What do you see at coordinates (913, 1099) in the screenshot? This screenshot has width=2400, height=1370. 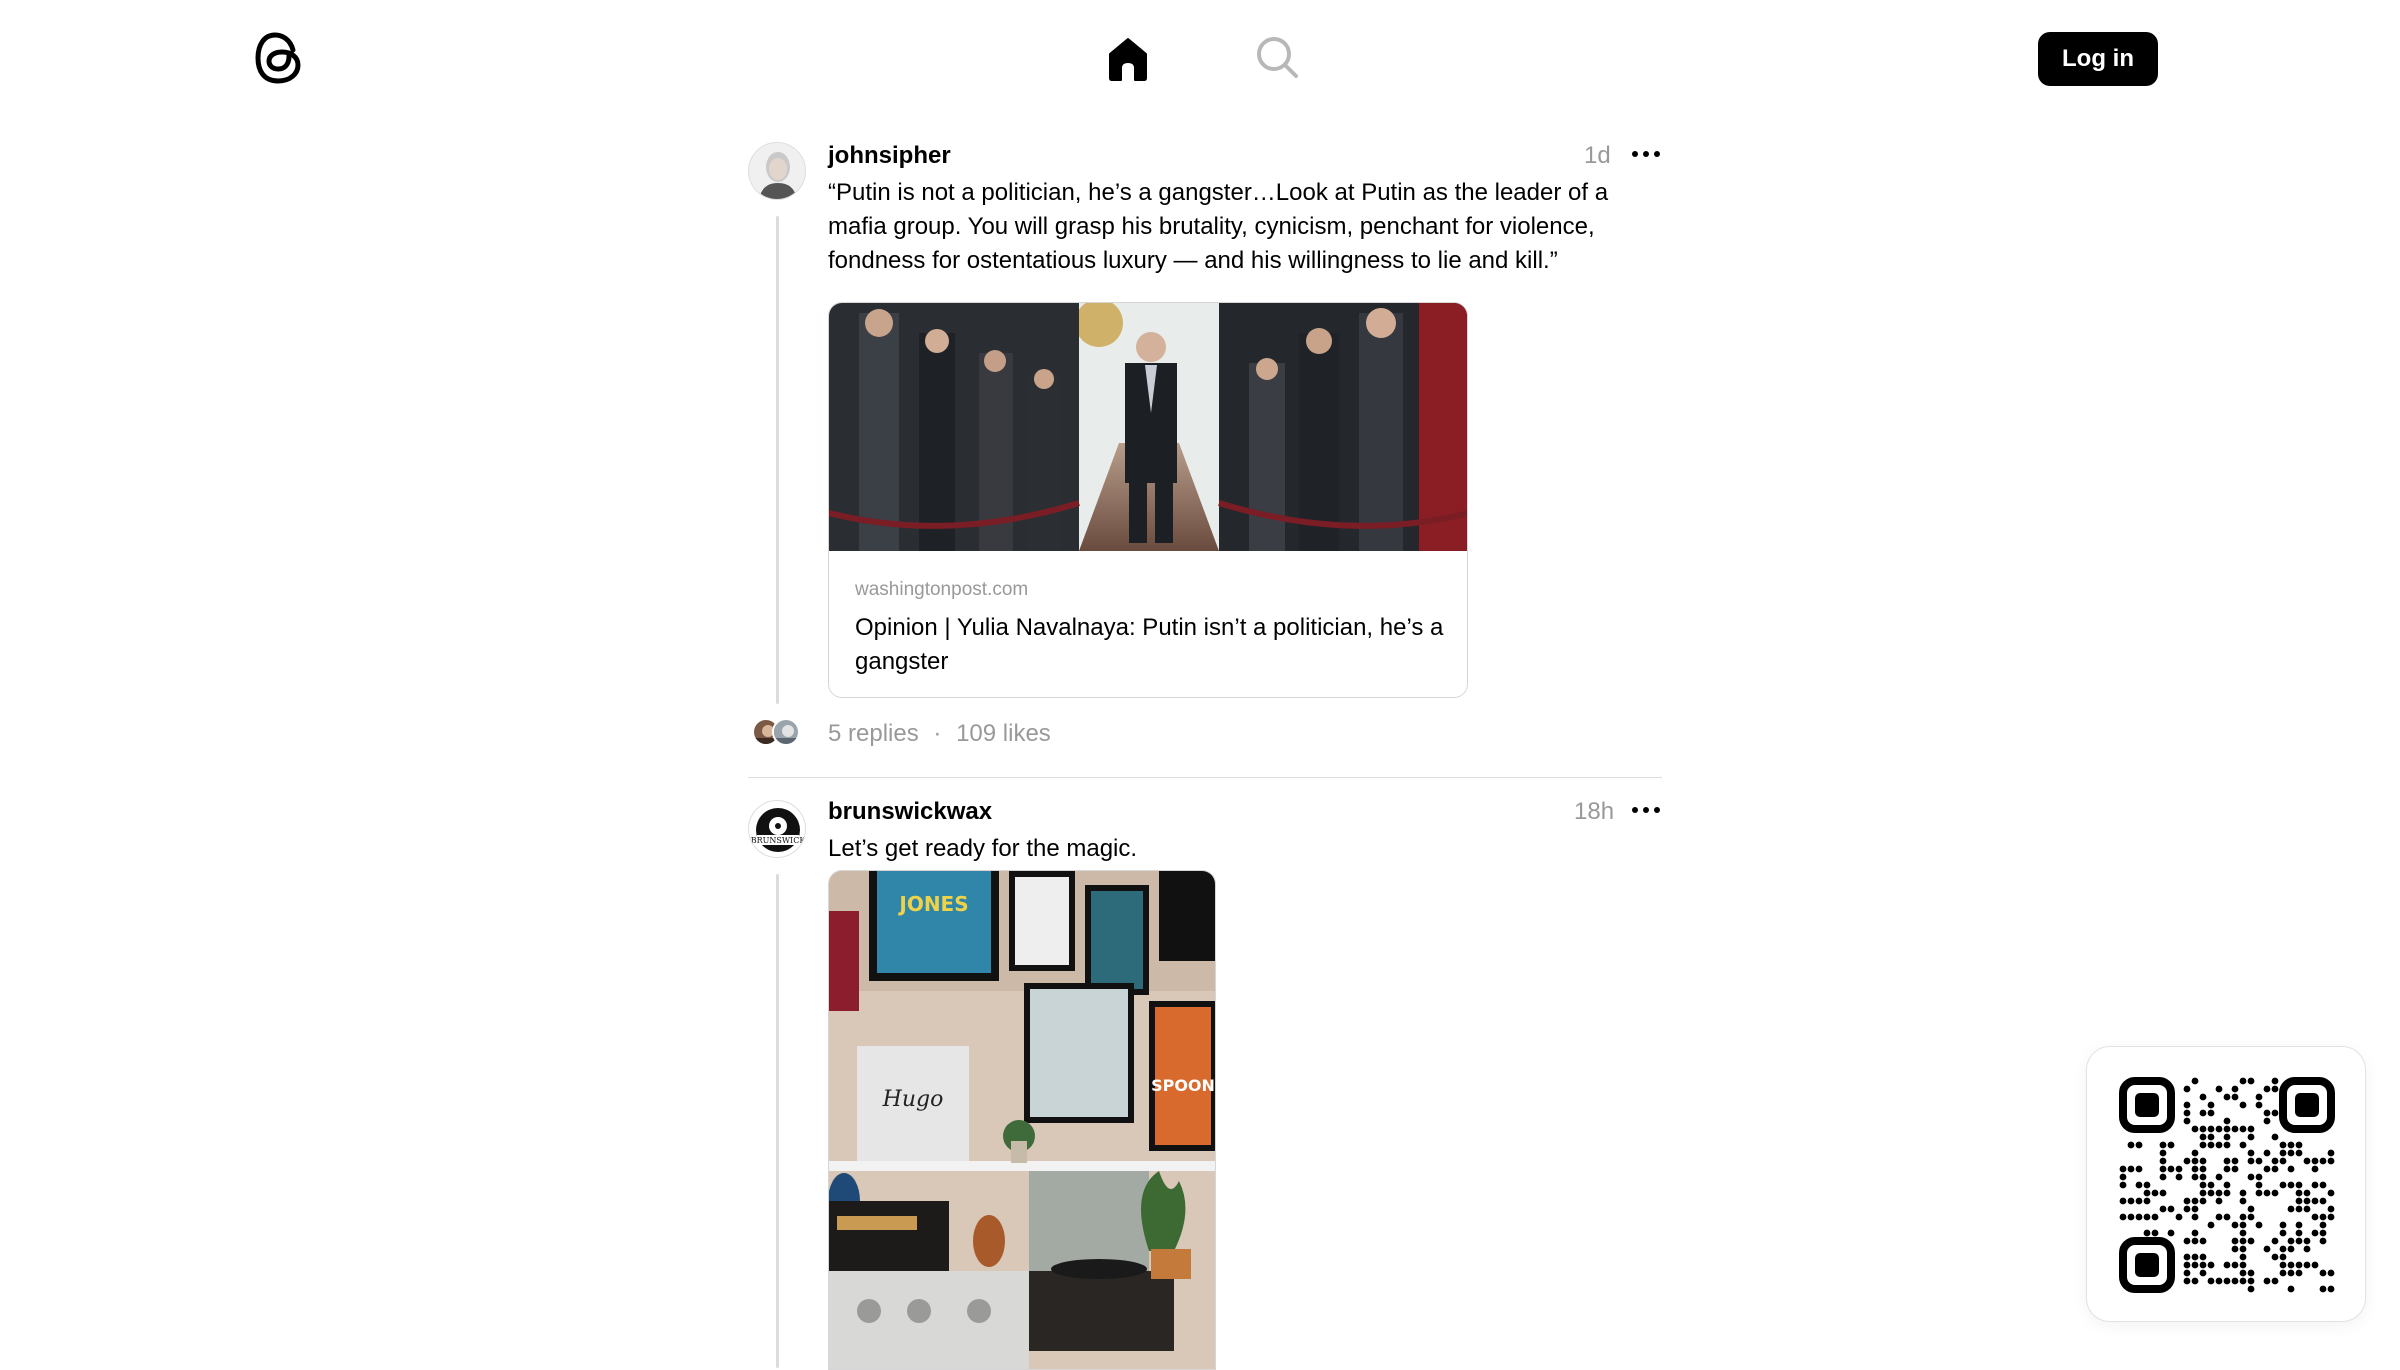 I see `svg-text: Hugo` at bounding box center [913, 1099].